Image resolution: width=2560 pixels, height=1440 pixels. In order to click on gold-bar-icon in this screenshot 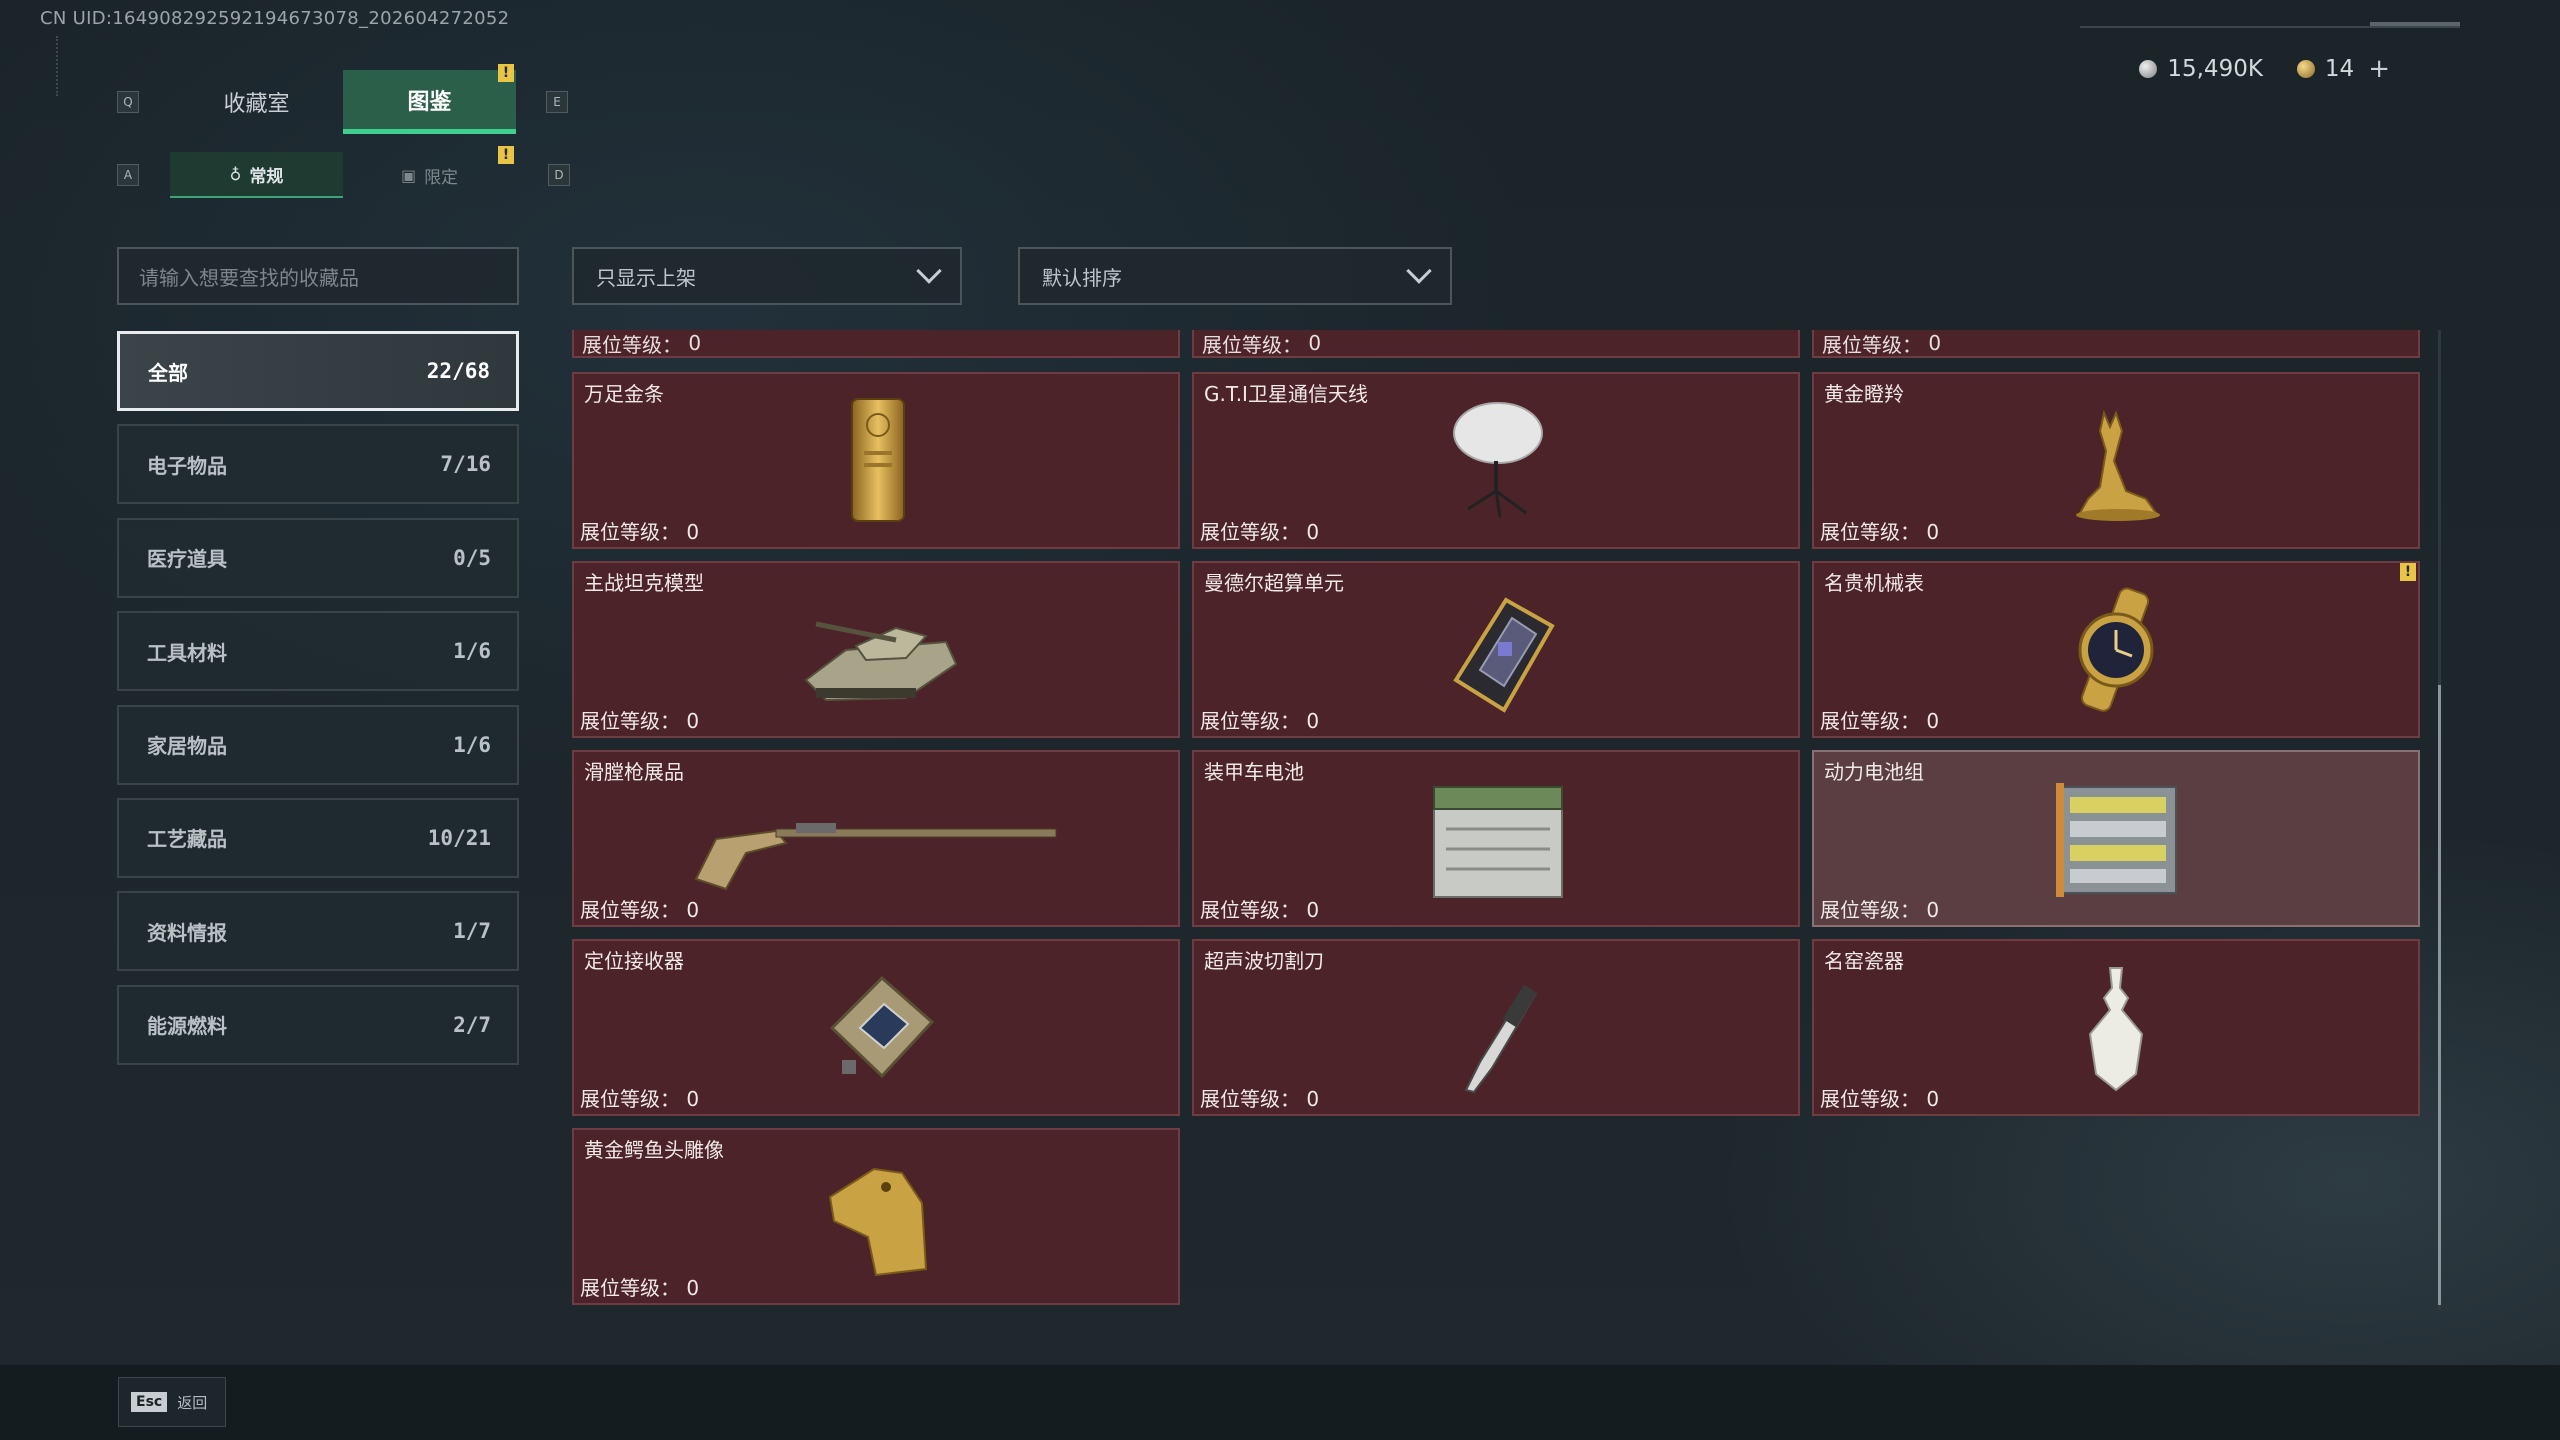, I will do `click(876, 461)`.